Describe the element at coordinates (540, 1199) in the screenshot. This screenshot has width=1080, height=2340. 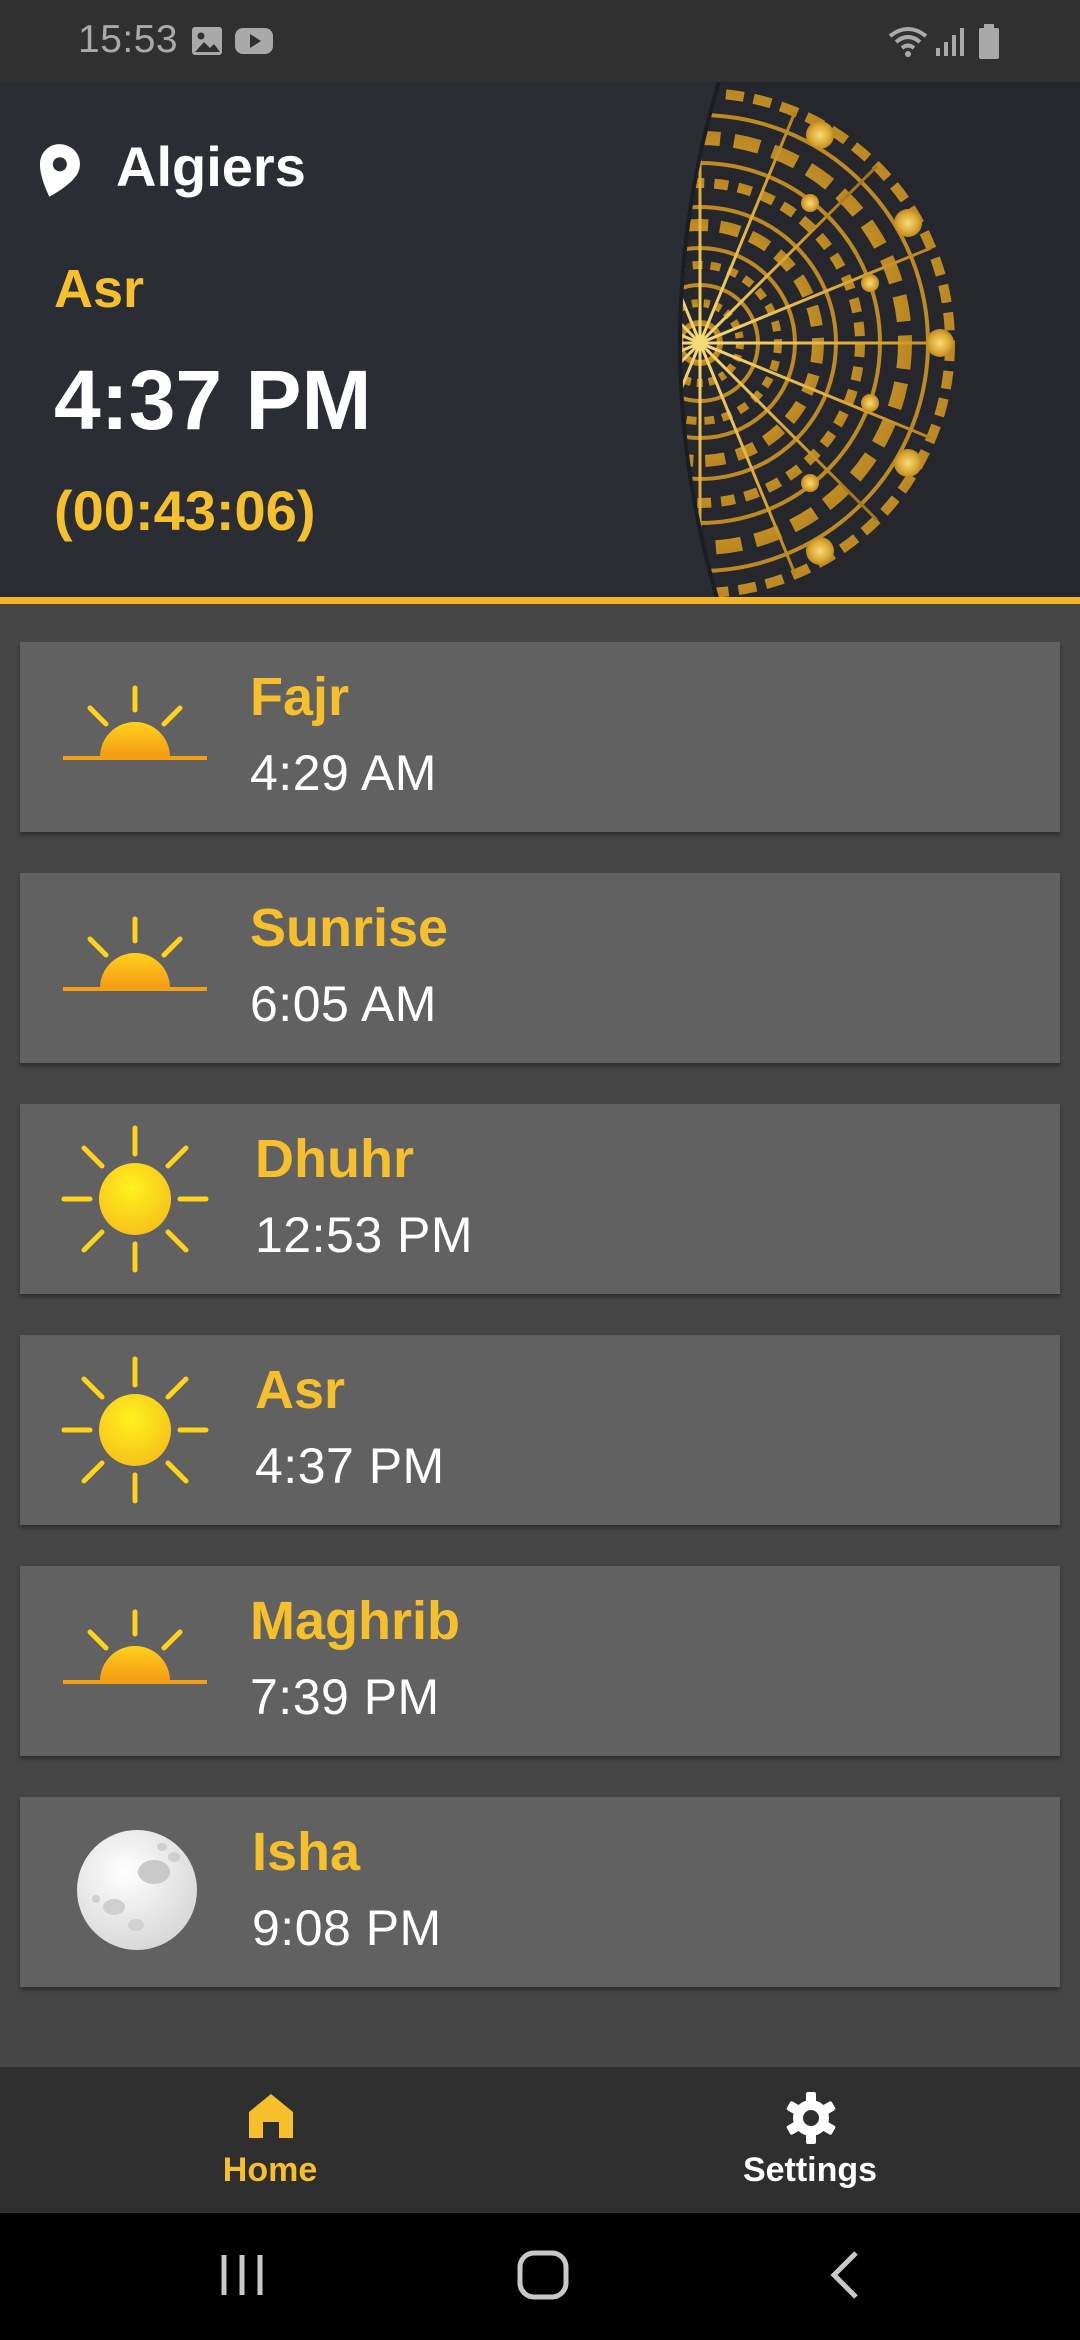
I see `prayer-card-dhuhr: Dhuhr 12:53 PM` at that location.